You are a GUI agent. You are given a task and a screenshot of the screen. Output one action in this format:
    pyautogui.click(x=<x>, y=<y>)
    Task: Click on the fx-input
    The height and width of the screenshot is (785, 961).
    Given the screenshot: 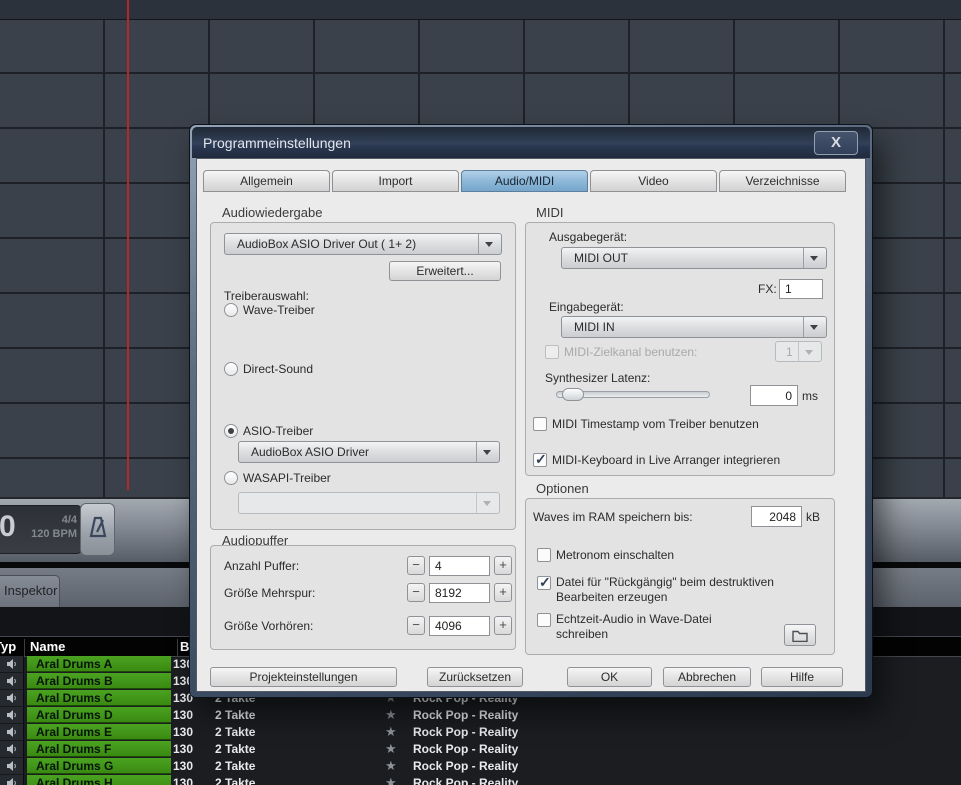 What is the action you would take?
    pyautogui.click(x=801, y=289)
    